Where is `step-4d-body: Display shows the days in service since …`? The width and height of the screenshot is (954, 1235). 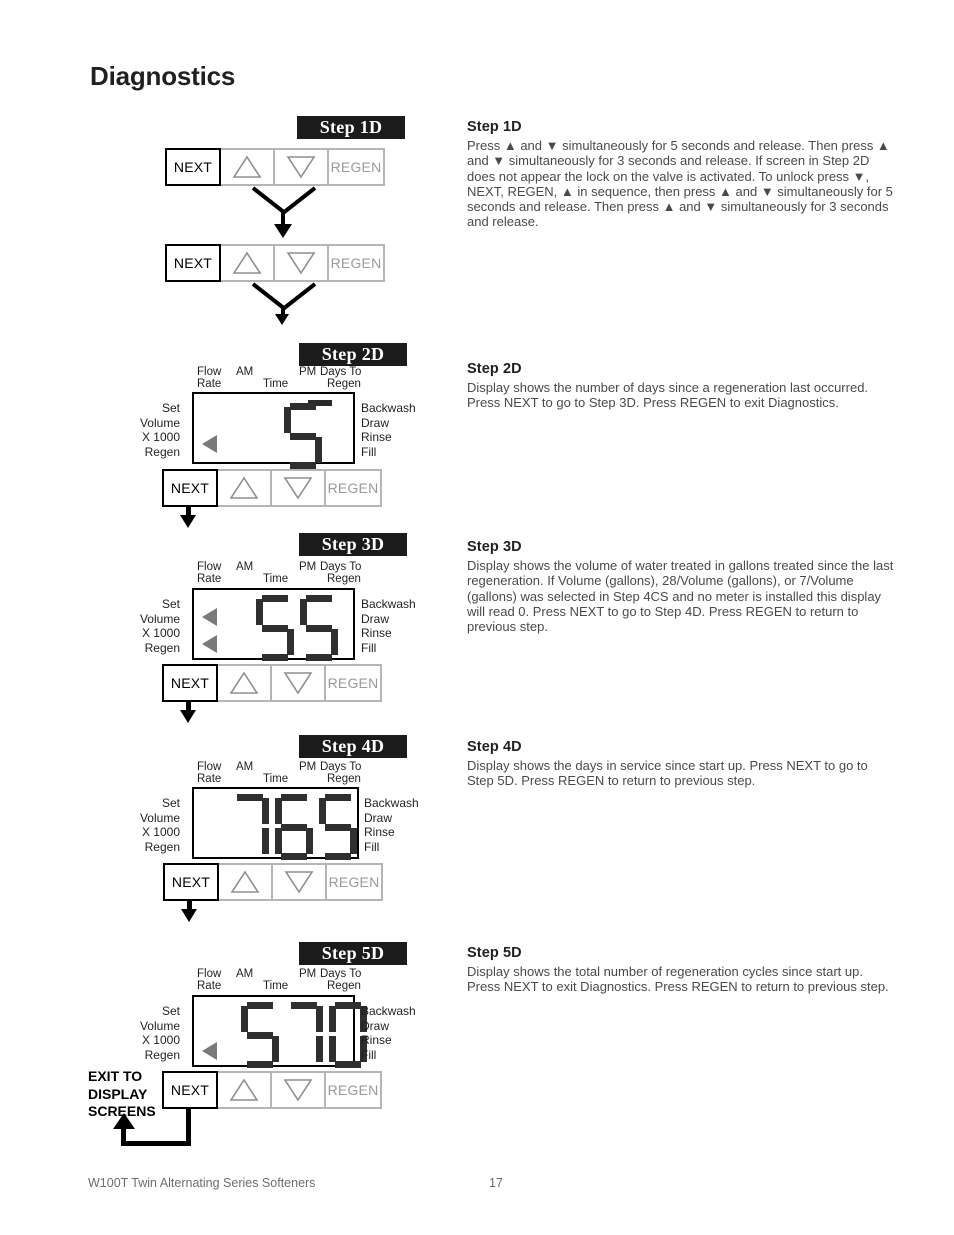 step-4d-body: Display shows the days in service since … is located at coordinates (667, 773).